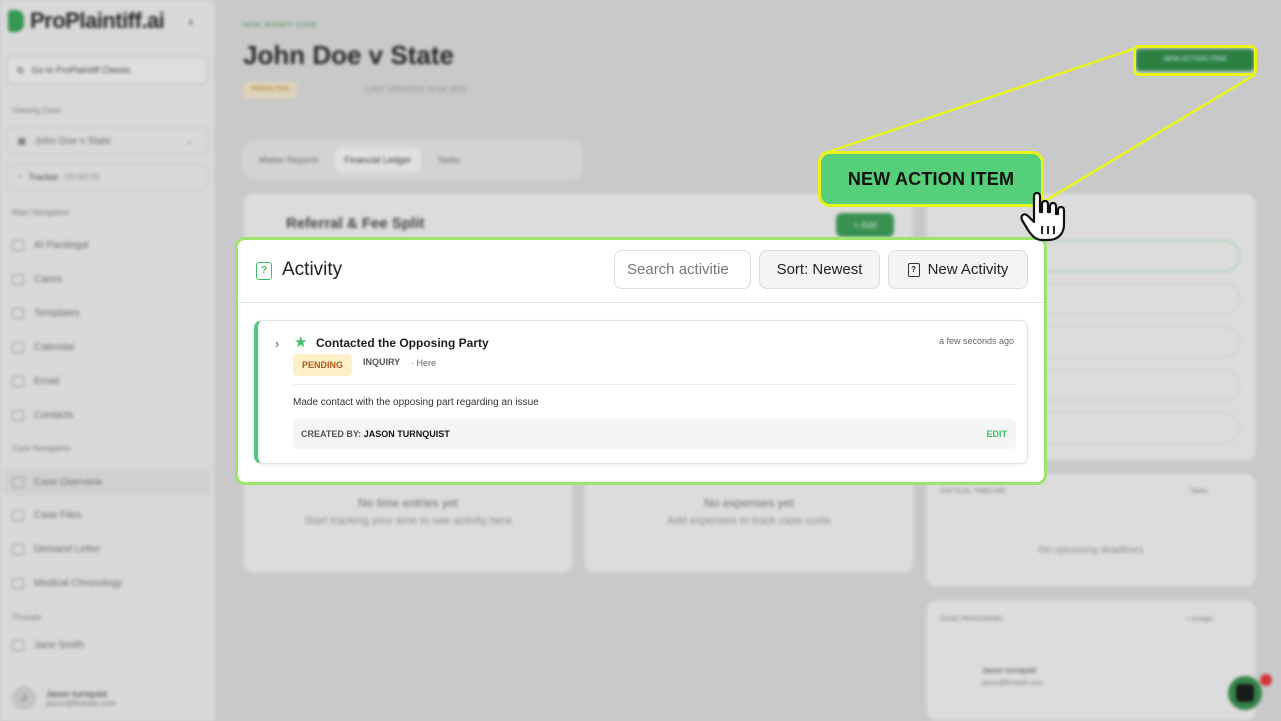 This screenshot has height=721, width=1281. I want to click on activity-header: ? Activity Sort: Newest ? New Activity, so click(641, 271).